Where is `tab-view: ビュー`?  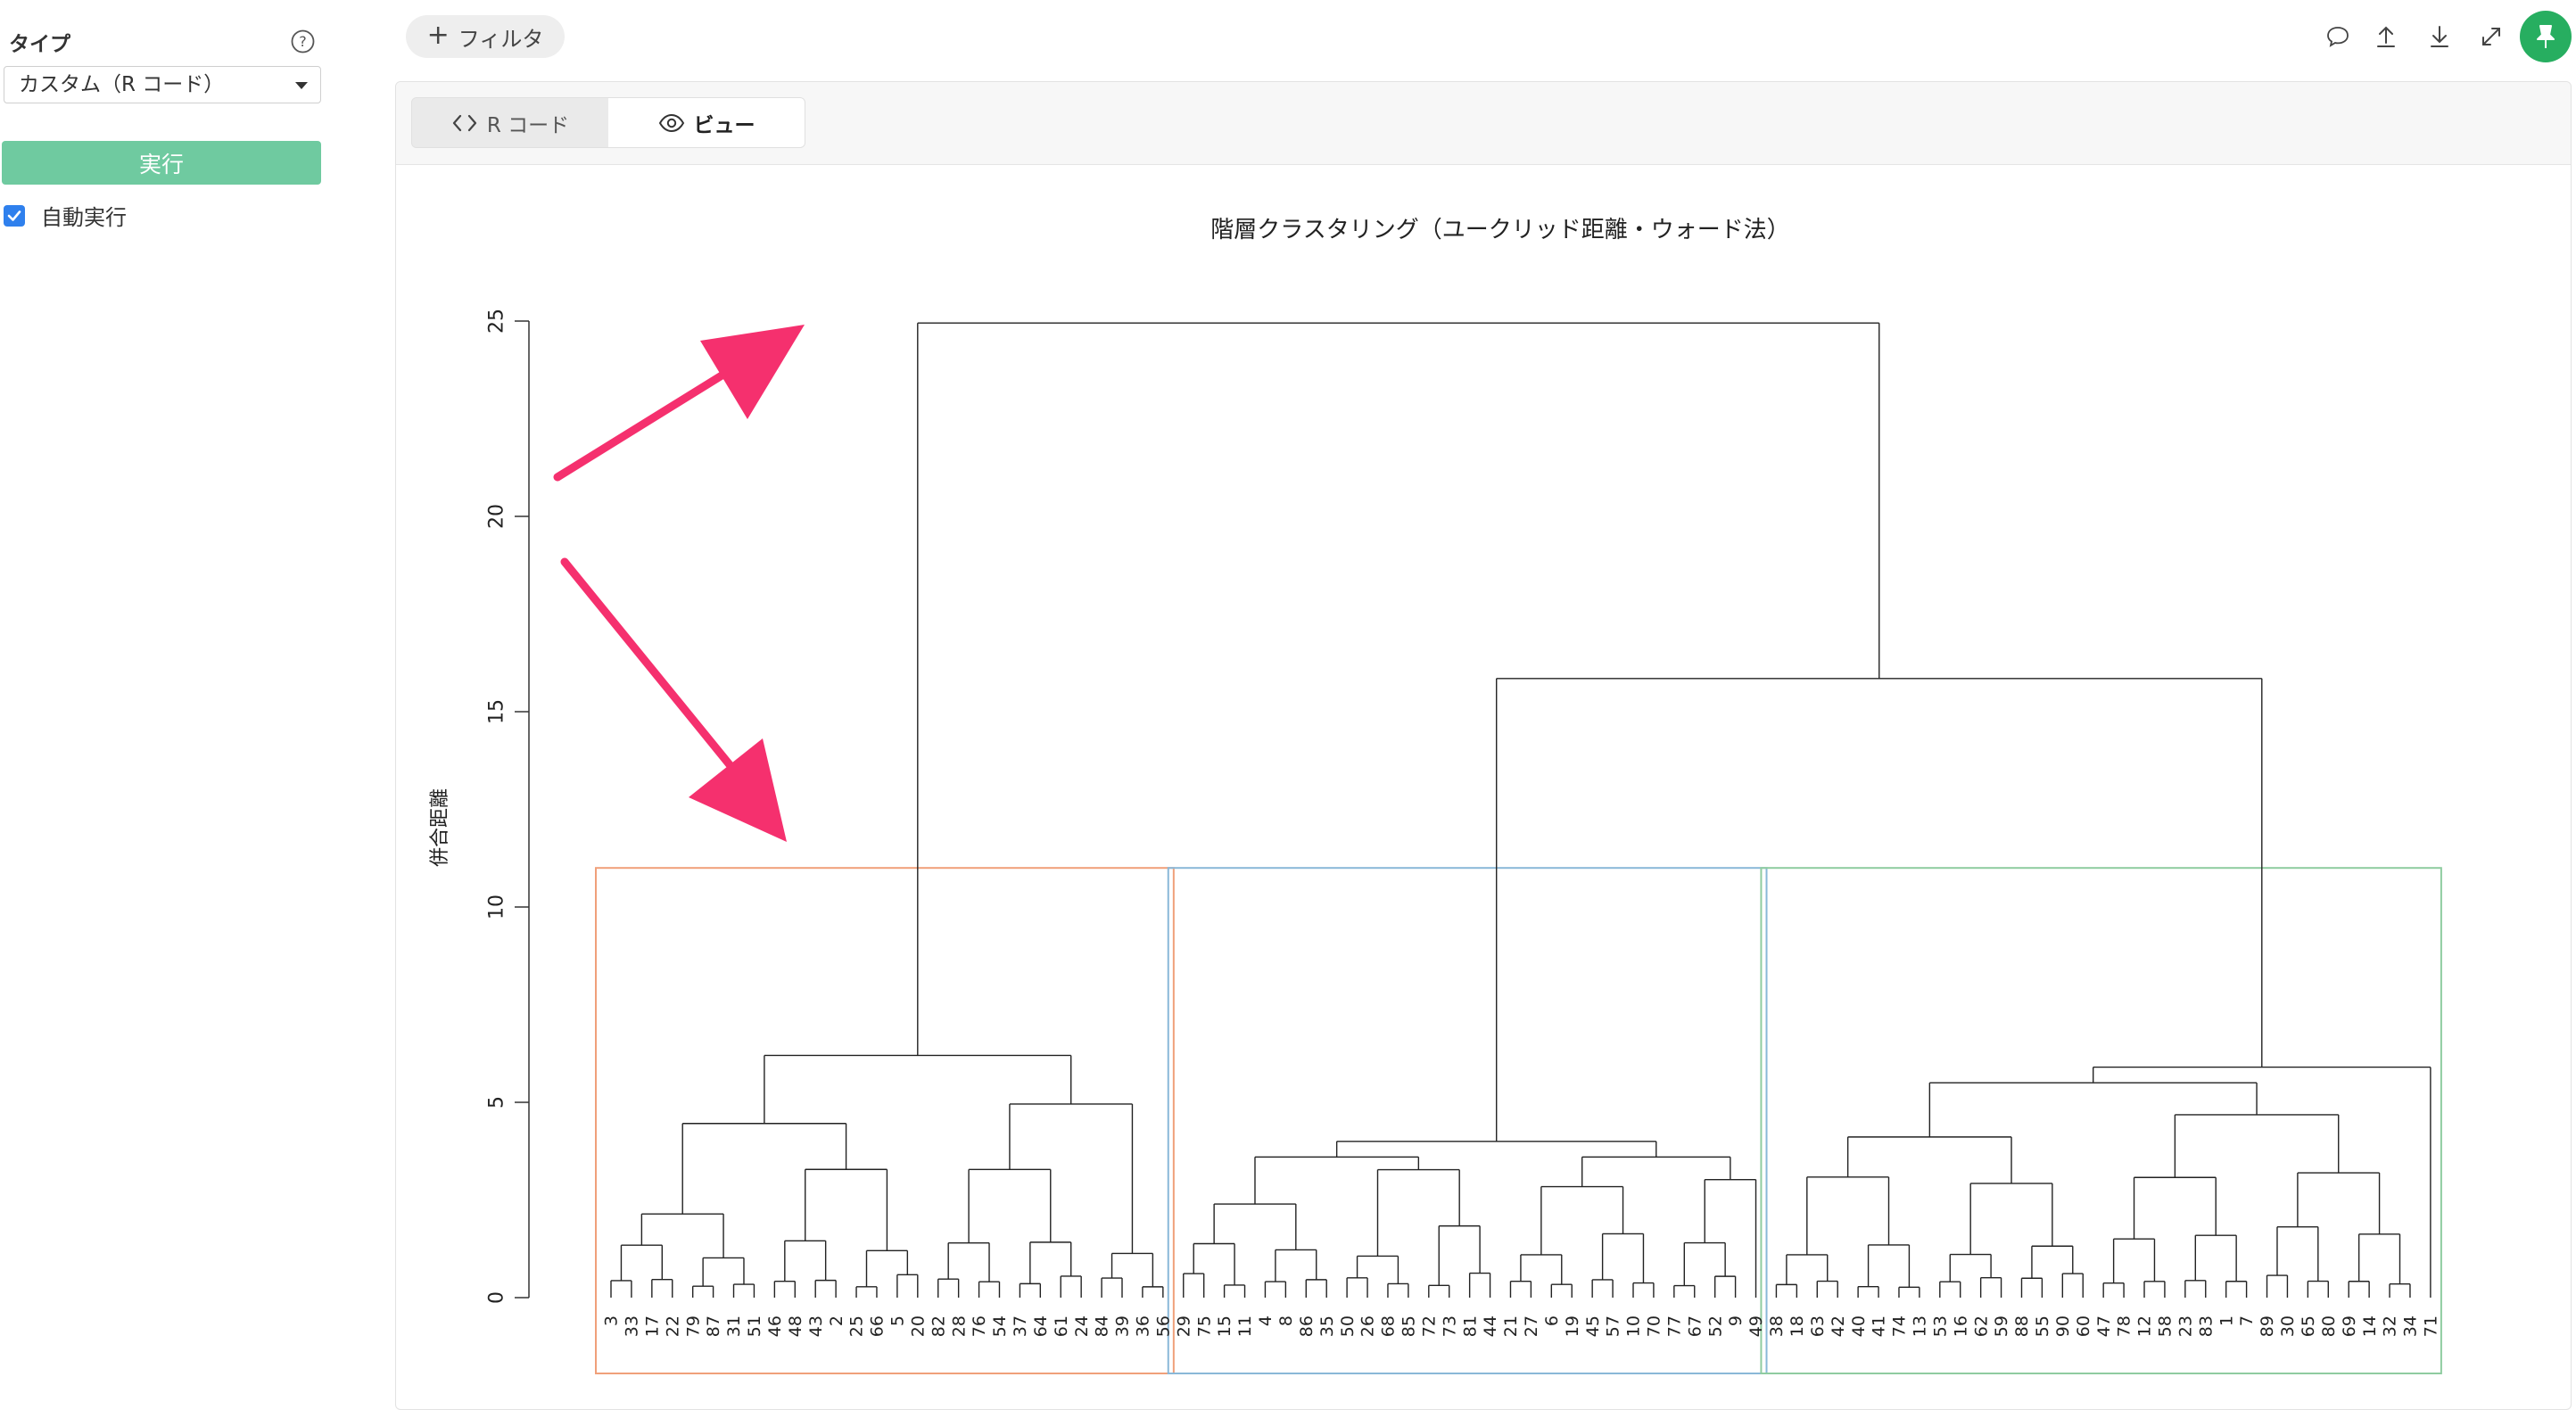
tab-view: ビュー is located at coordinates (707, 123).